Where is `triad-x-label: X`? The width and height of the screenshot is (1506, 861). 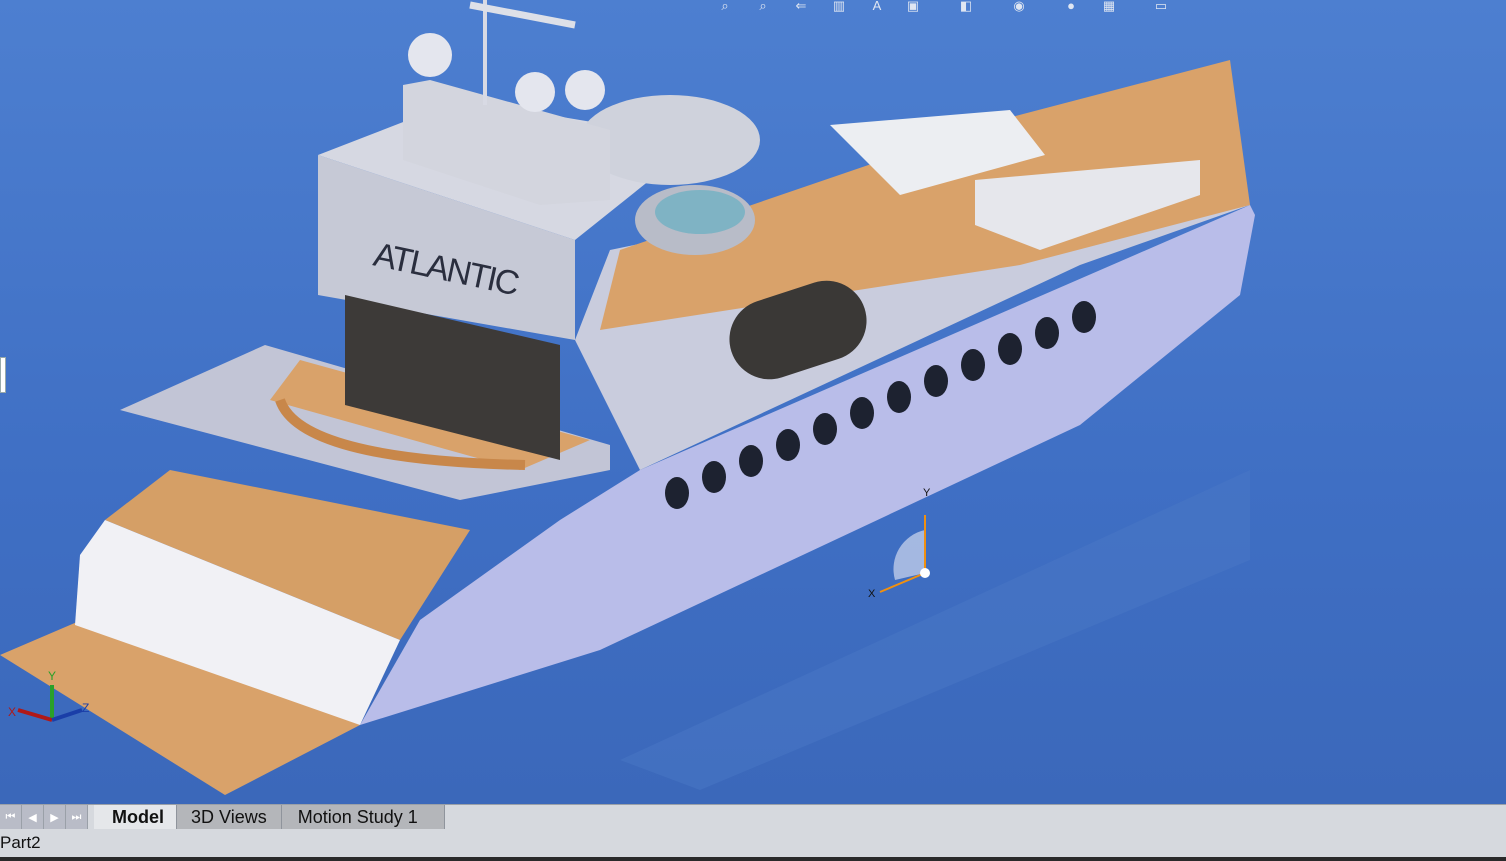
triad-x-label: X is located at coordinates (12, 712).